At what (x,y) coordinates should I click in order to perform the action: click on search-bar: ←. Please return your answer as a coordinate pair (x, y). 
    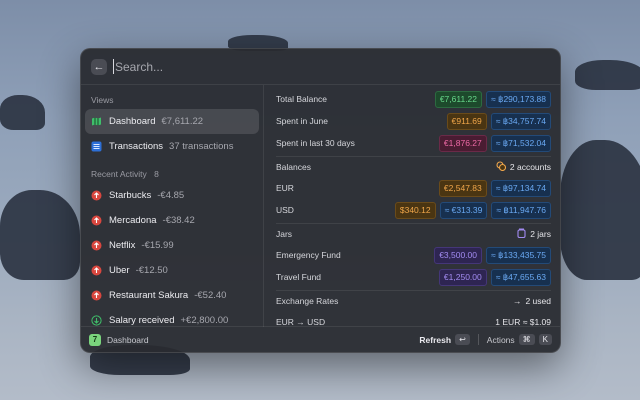
    Looking at the image, I should click on (320, 67).